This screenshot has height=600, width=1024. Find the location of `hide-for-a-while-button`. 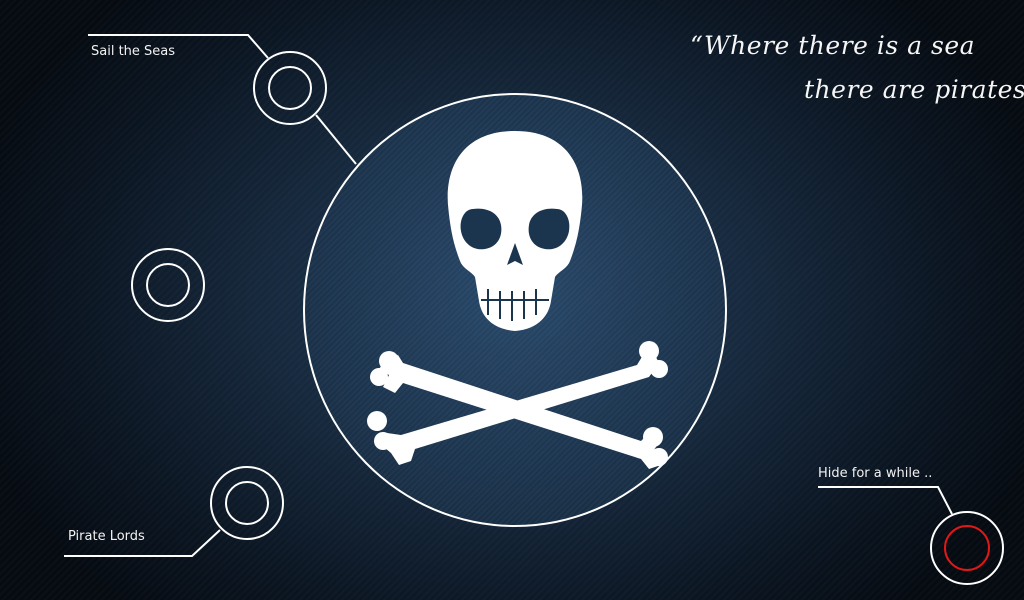

hide-for-a-while-button is located at coordinates (967, 548).